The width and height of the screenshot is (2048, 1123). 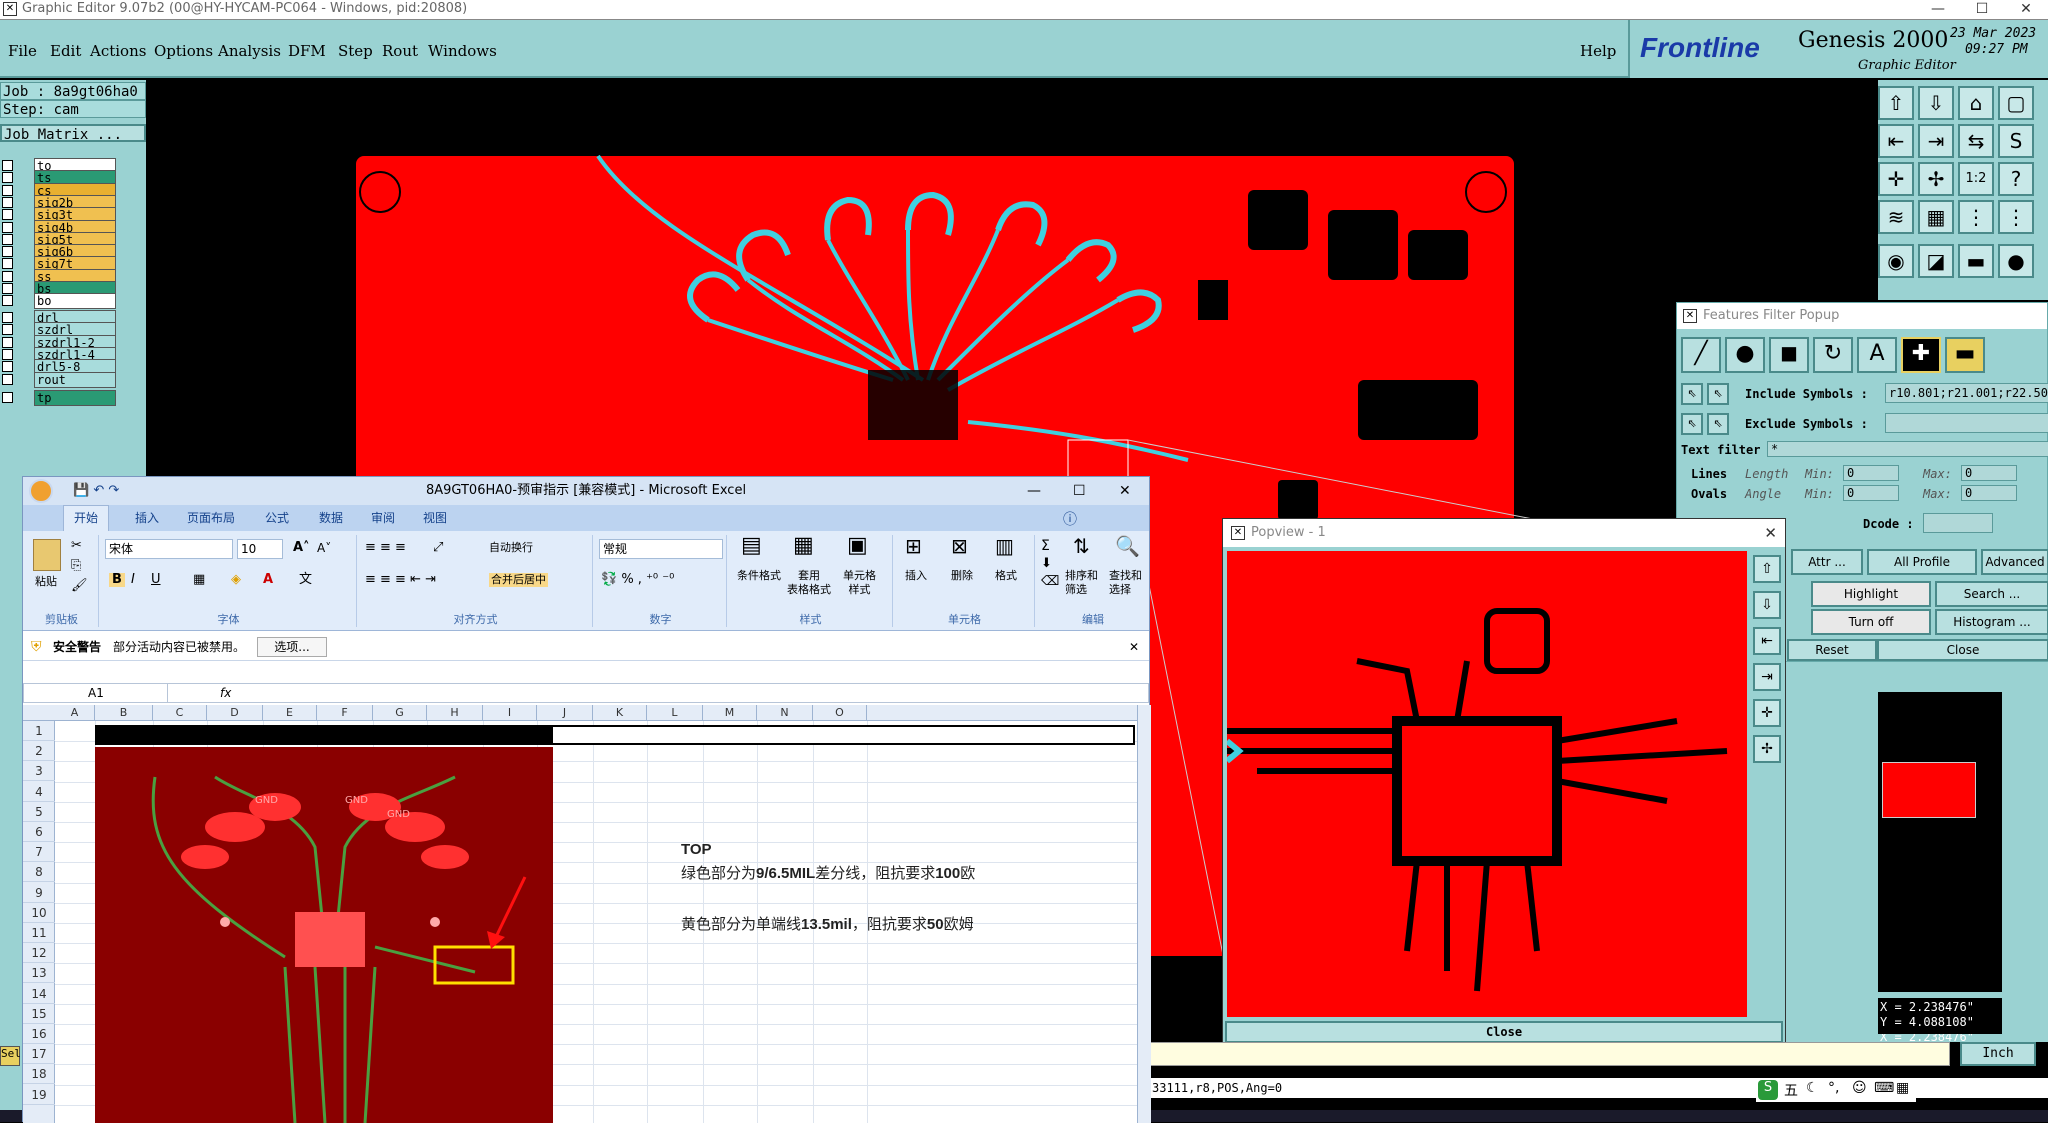 What do you see at coordinates (39, 1014) in the screenshot?
I see `row-header: 15` at bounding box center [39, 1014].